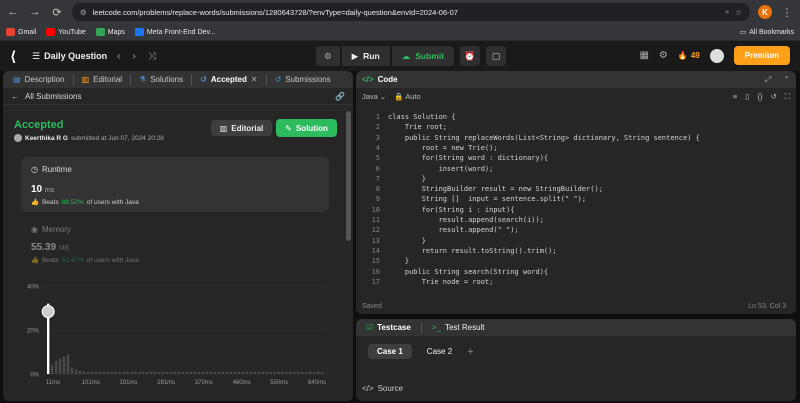 The width and height of the screenshot is (800, 403). Describe the element at coordinates (423, 56) in the screenshot. I see `submit-button: ☁ Submit` at that location.